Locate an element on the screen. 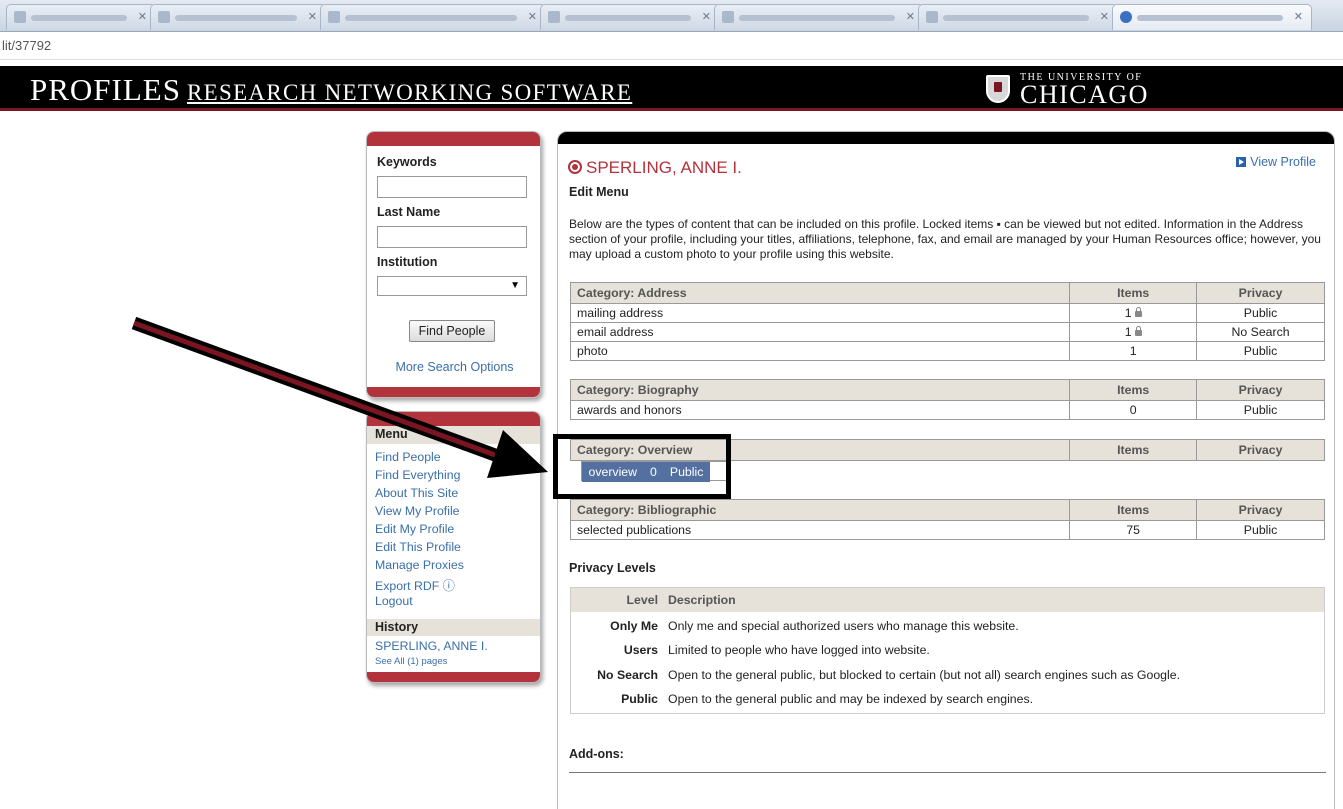 This screenshot has height=809, width=1343. profile-title: SPERLING, ANNE I. is located at coordinates (655, 168).